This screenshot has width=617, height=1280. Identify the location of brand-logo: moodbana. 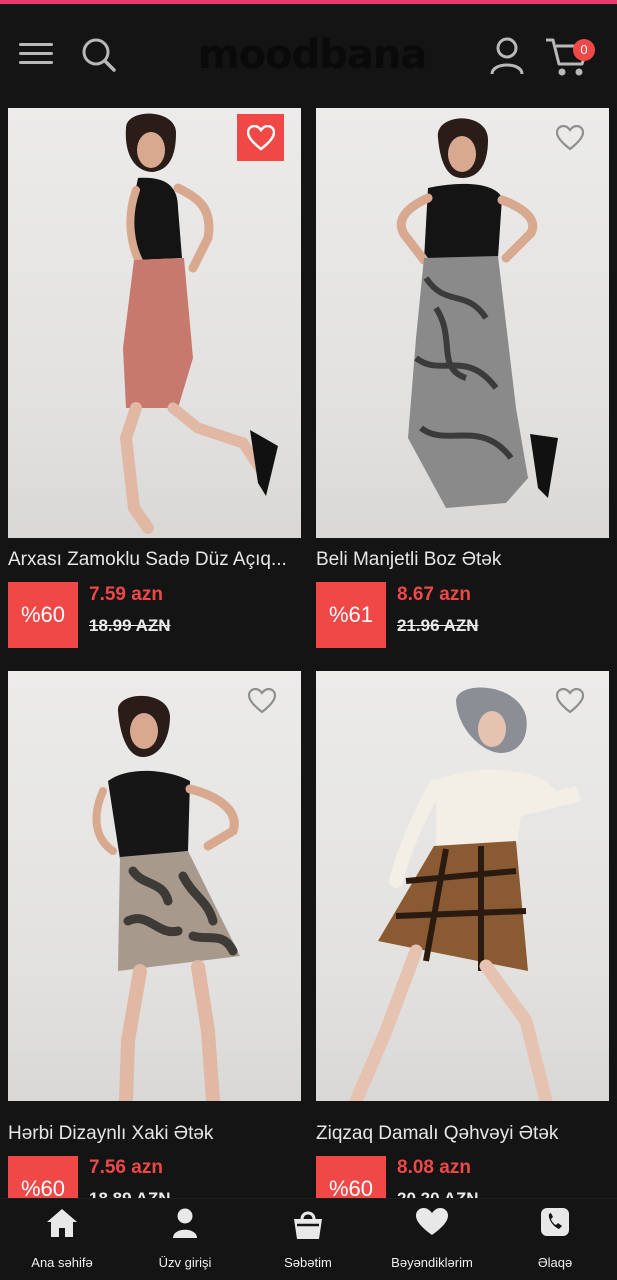
(312, 55).